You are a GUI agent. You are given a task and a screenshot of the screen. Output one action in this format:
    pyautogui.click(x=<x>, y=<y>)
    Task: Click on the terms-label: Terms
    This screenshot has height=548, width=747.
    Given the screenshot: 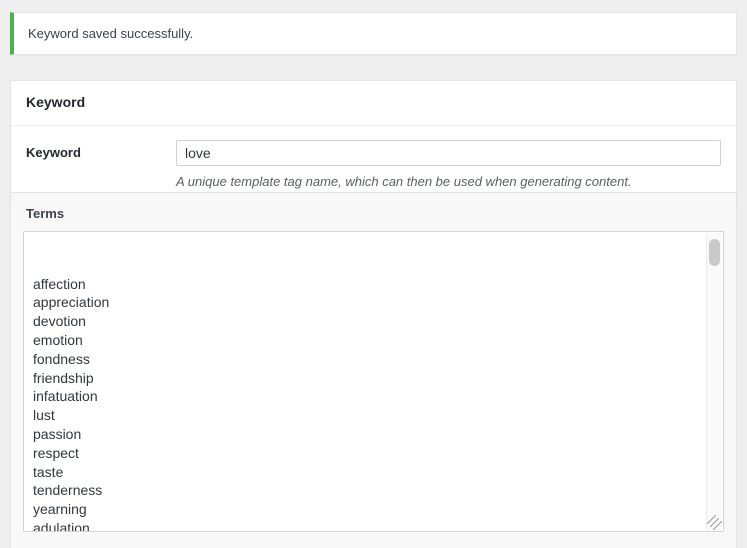 What is the action you would take?
    pyautogui.click(x=45, y=213)
    